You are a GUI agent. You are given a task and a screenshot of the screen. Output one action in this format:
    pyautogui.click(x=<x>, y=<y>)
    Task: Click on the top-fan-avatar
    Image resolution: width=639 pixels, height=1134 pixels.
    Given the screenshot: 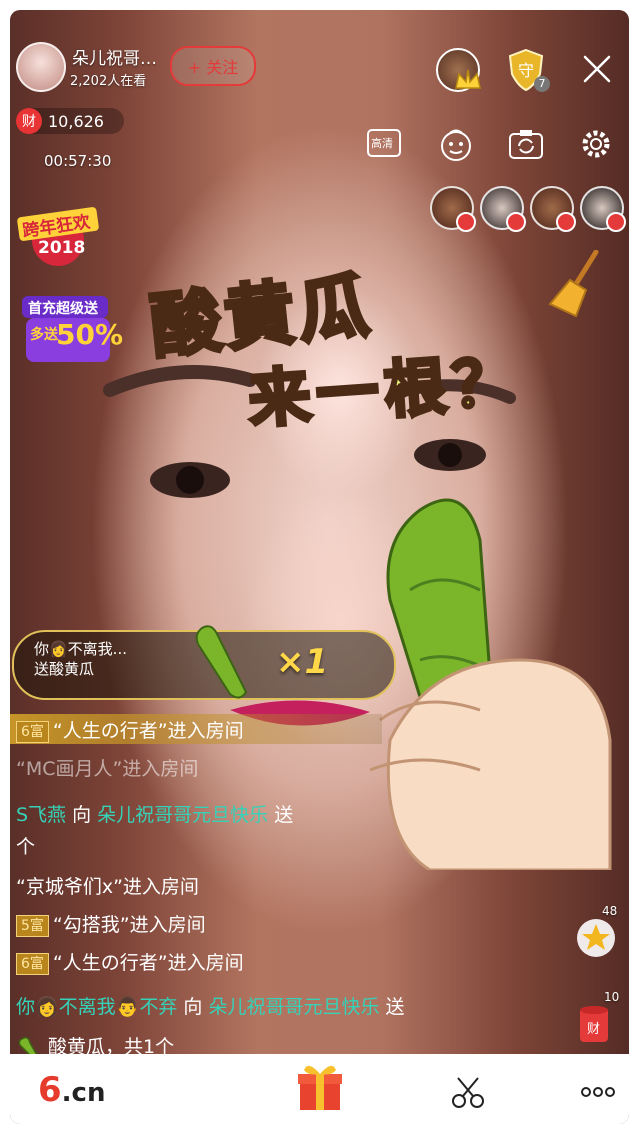 What is the action you would take?
    pyautogui.click(x=458, y=70)
    